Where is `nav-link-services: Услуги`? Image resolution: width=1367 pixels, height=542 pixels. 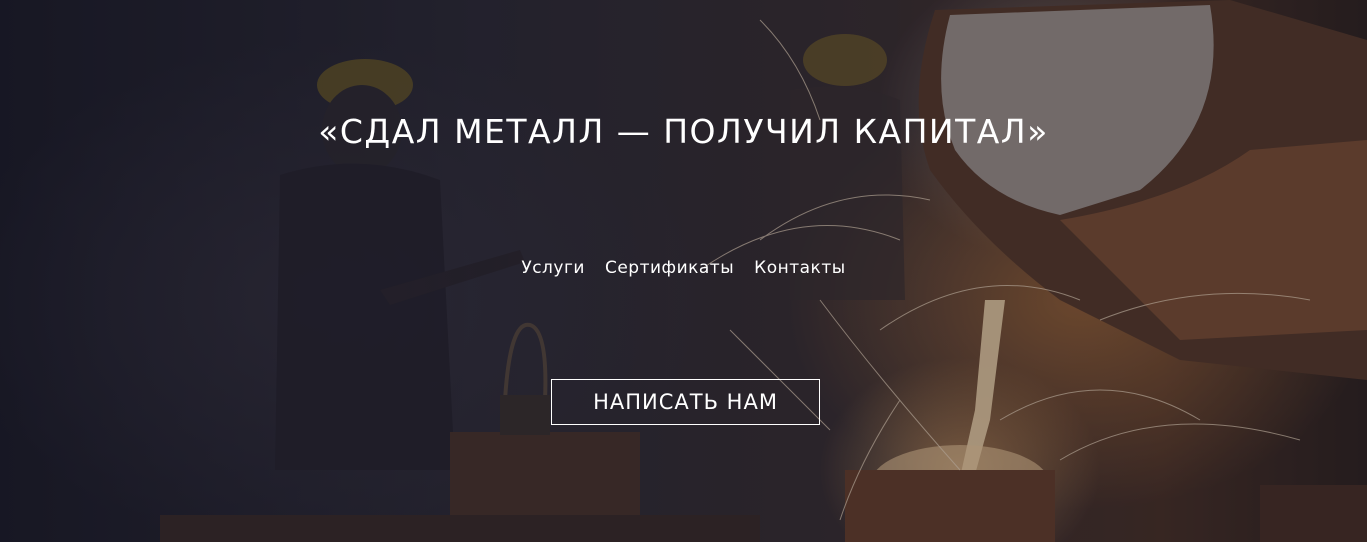 nav-link-services: Услуги is located at coordinates (553, 268).